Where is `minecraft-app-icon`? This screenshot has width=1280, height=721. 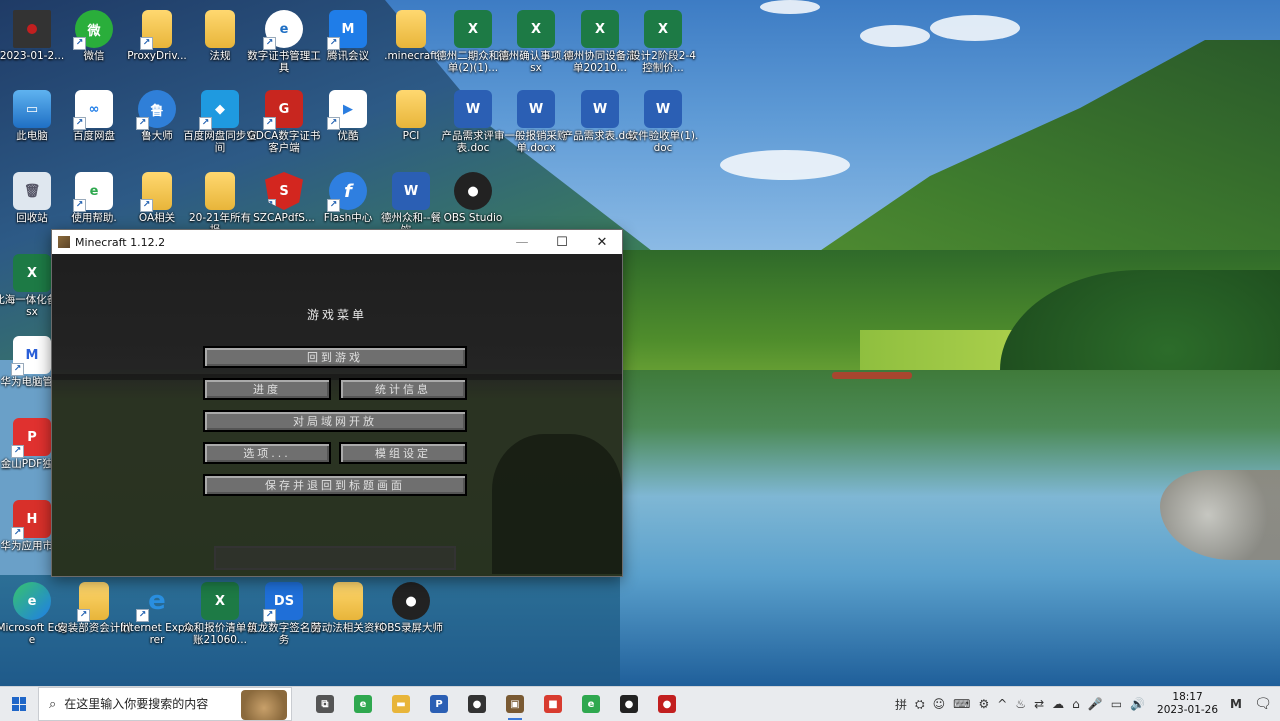
minecraft-app-icon is located at coordinates (64, 242).